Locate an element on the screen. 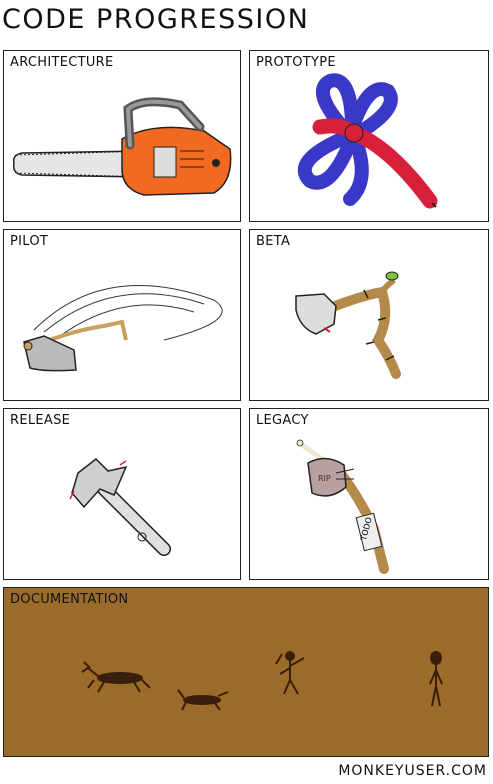 Image resolution: width=493 pixels, height=784 pixels. panel-architecture: ARCHITECTURE is located at coordinates (122, 136).